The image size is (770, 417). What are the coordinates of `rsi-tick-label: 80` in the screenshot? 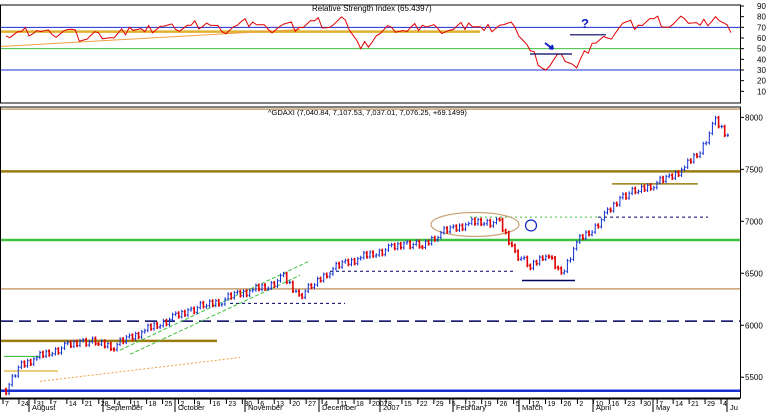 It's located at (761, 17).